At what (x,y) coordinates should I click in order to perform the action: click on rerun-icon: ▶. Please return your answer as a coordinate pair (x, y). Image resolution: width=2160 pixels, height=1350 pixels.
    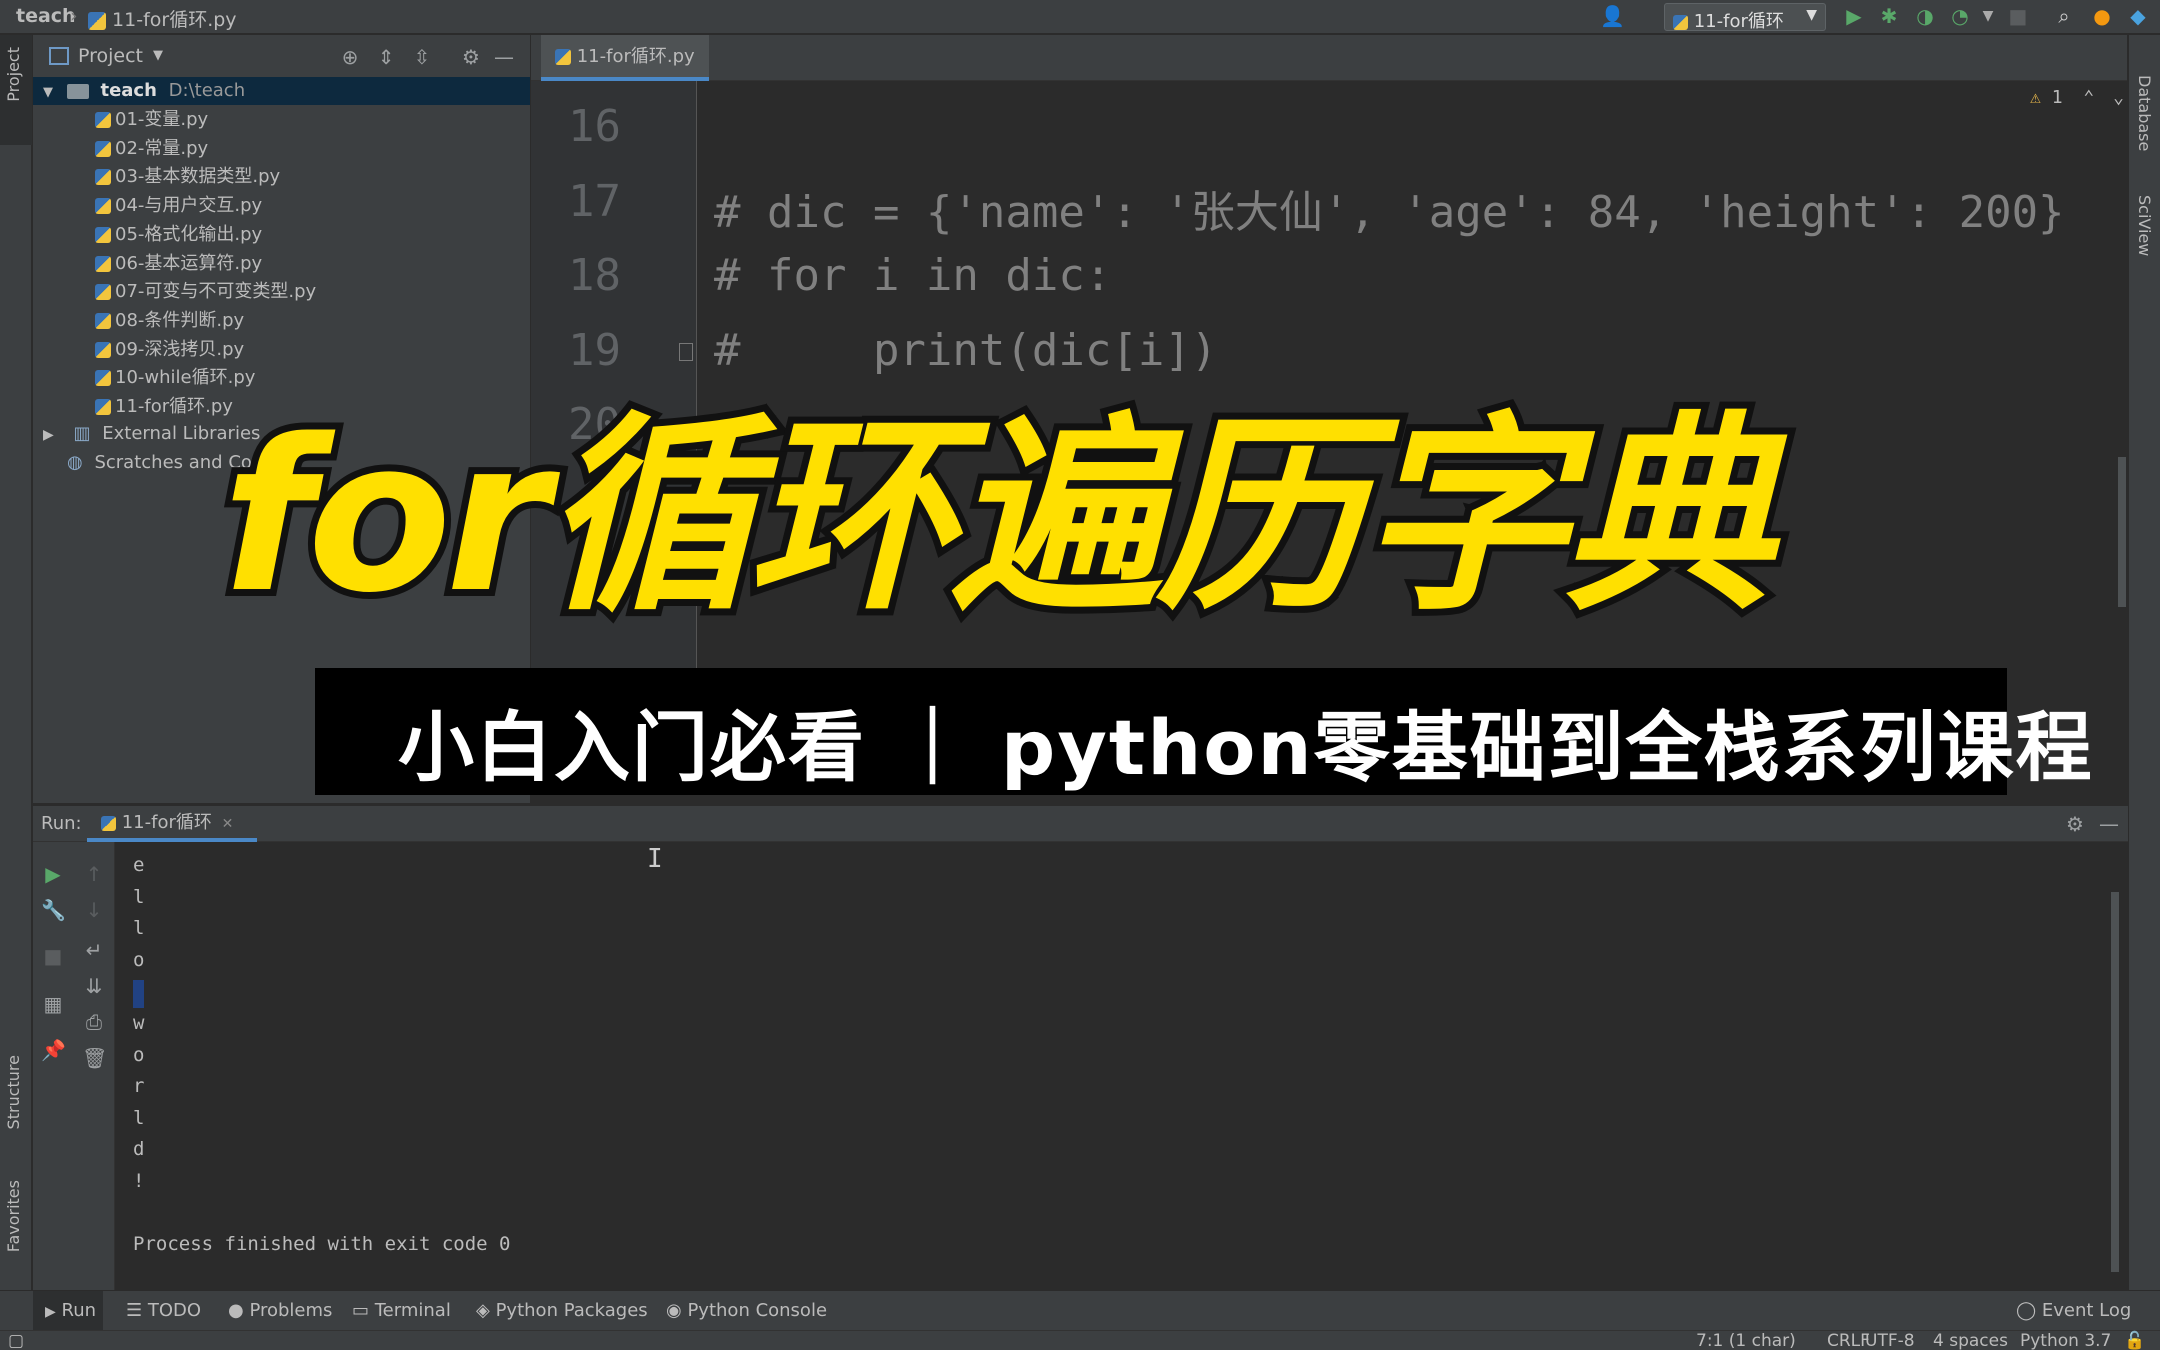
    Looking at the image, I should click on (53, 874).